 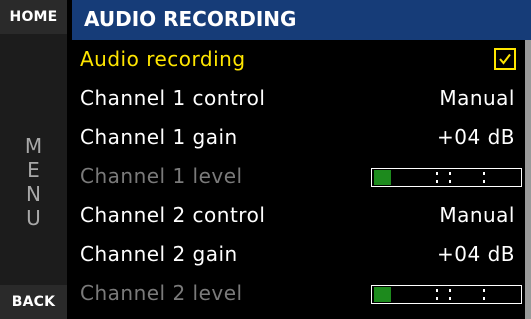 I want to click on setting-row-audio-recording: Audio recording, so click(x=297, y=60).